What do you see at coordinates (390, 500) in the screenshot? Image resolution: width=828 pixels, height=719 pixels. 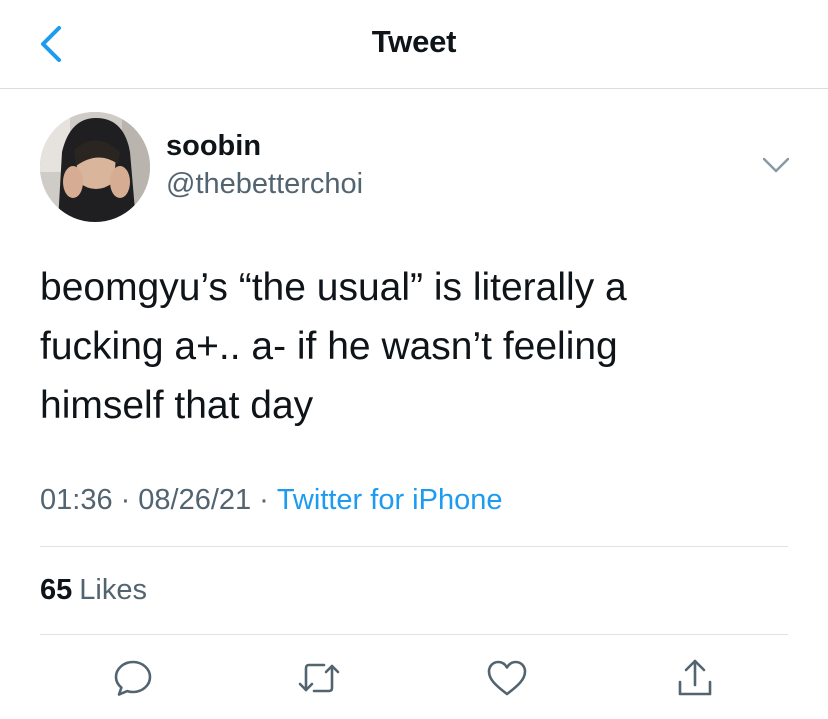 I see `tweet-source-link: Twitter for iPhone` at bounding box center [390, 500].